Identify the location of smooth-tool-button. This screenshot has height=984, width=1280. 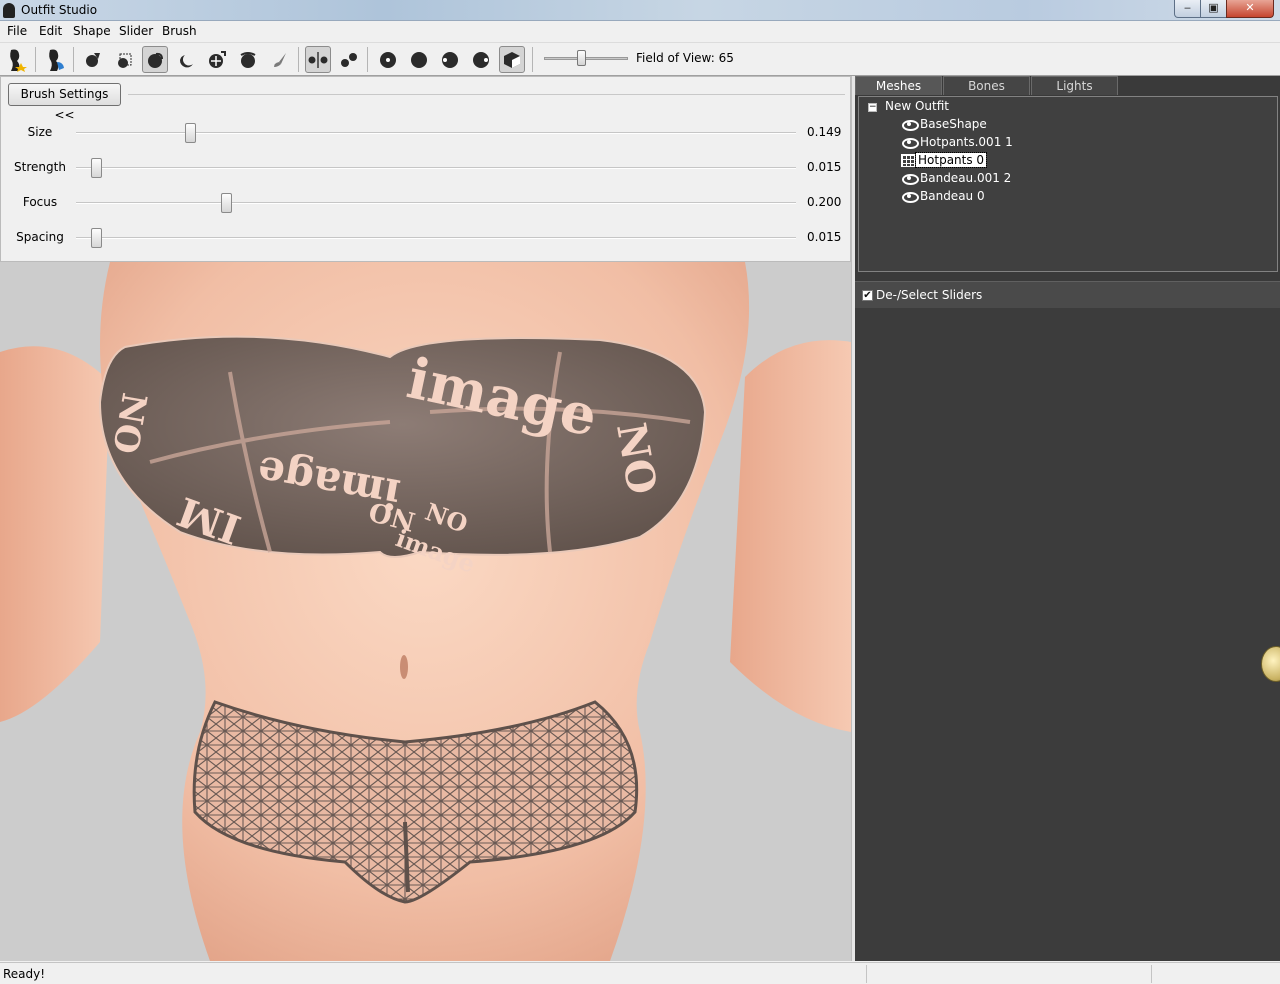
(248, 59).